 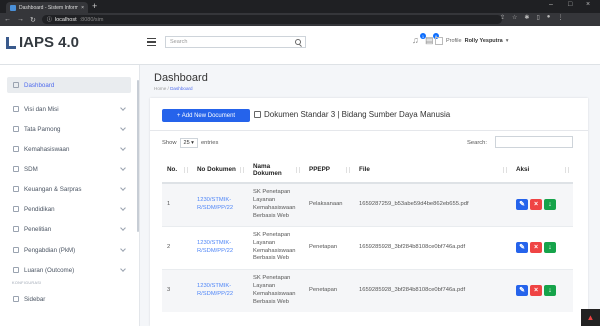 What do you see at coordinates (16, 129) in the screenshot?
I see `tata-pamong-icon` at bounding box center [16, 129].